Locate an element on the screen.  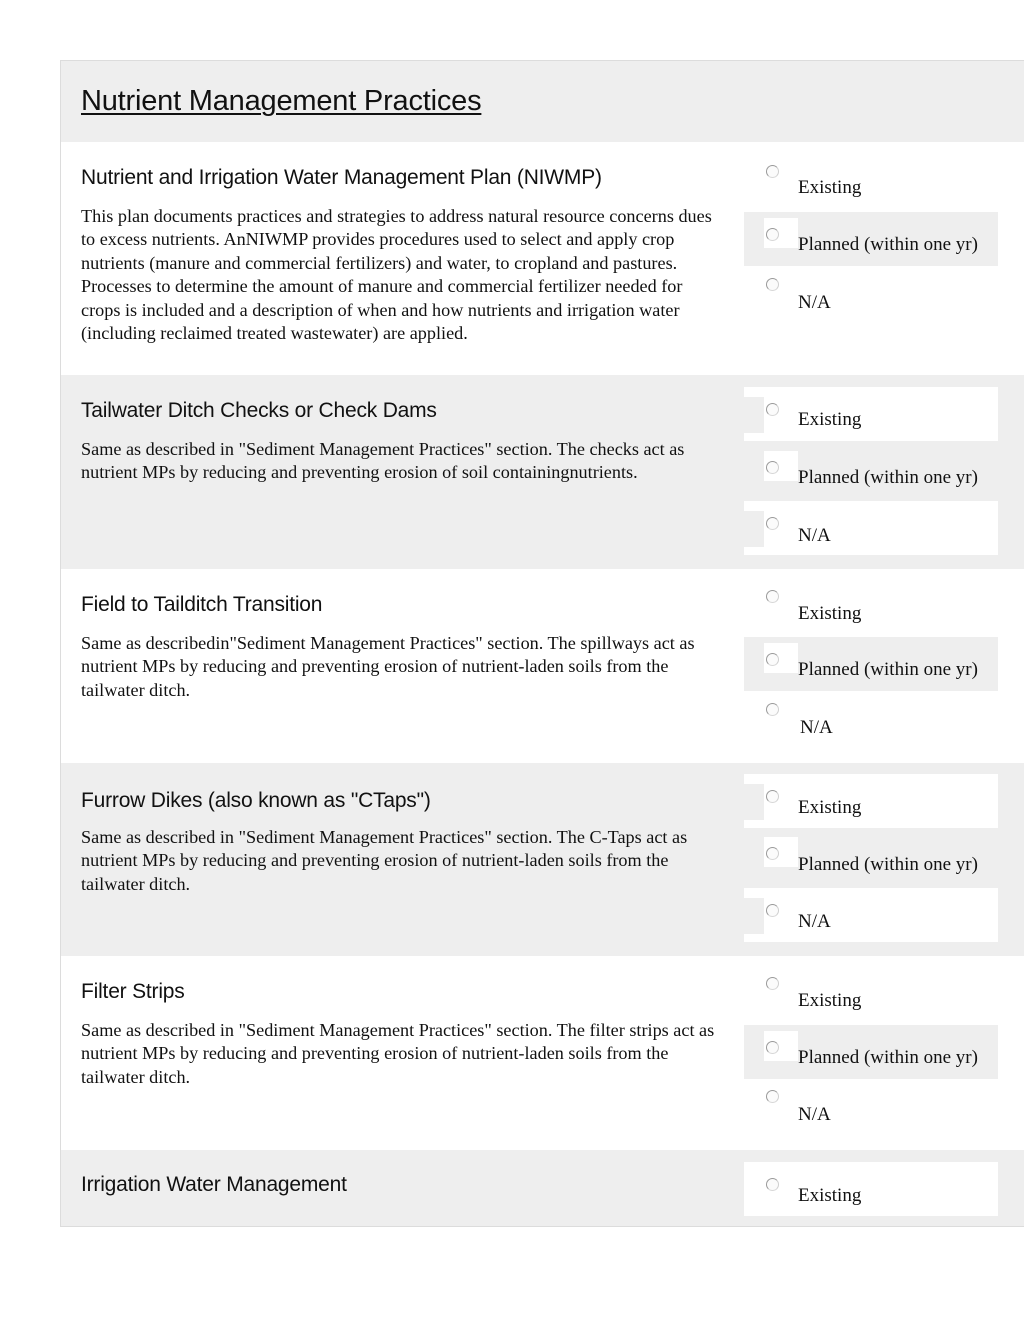
panel-header: Nutrient Management Practices is located at coordinates (542, 101).